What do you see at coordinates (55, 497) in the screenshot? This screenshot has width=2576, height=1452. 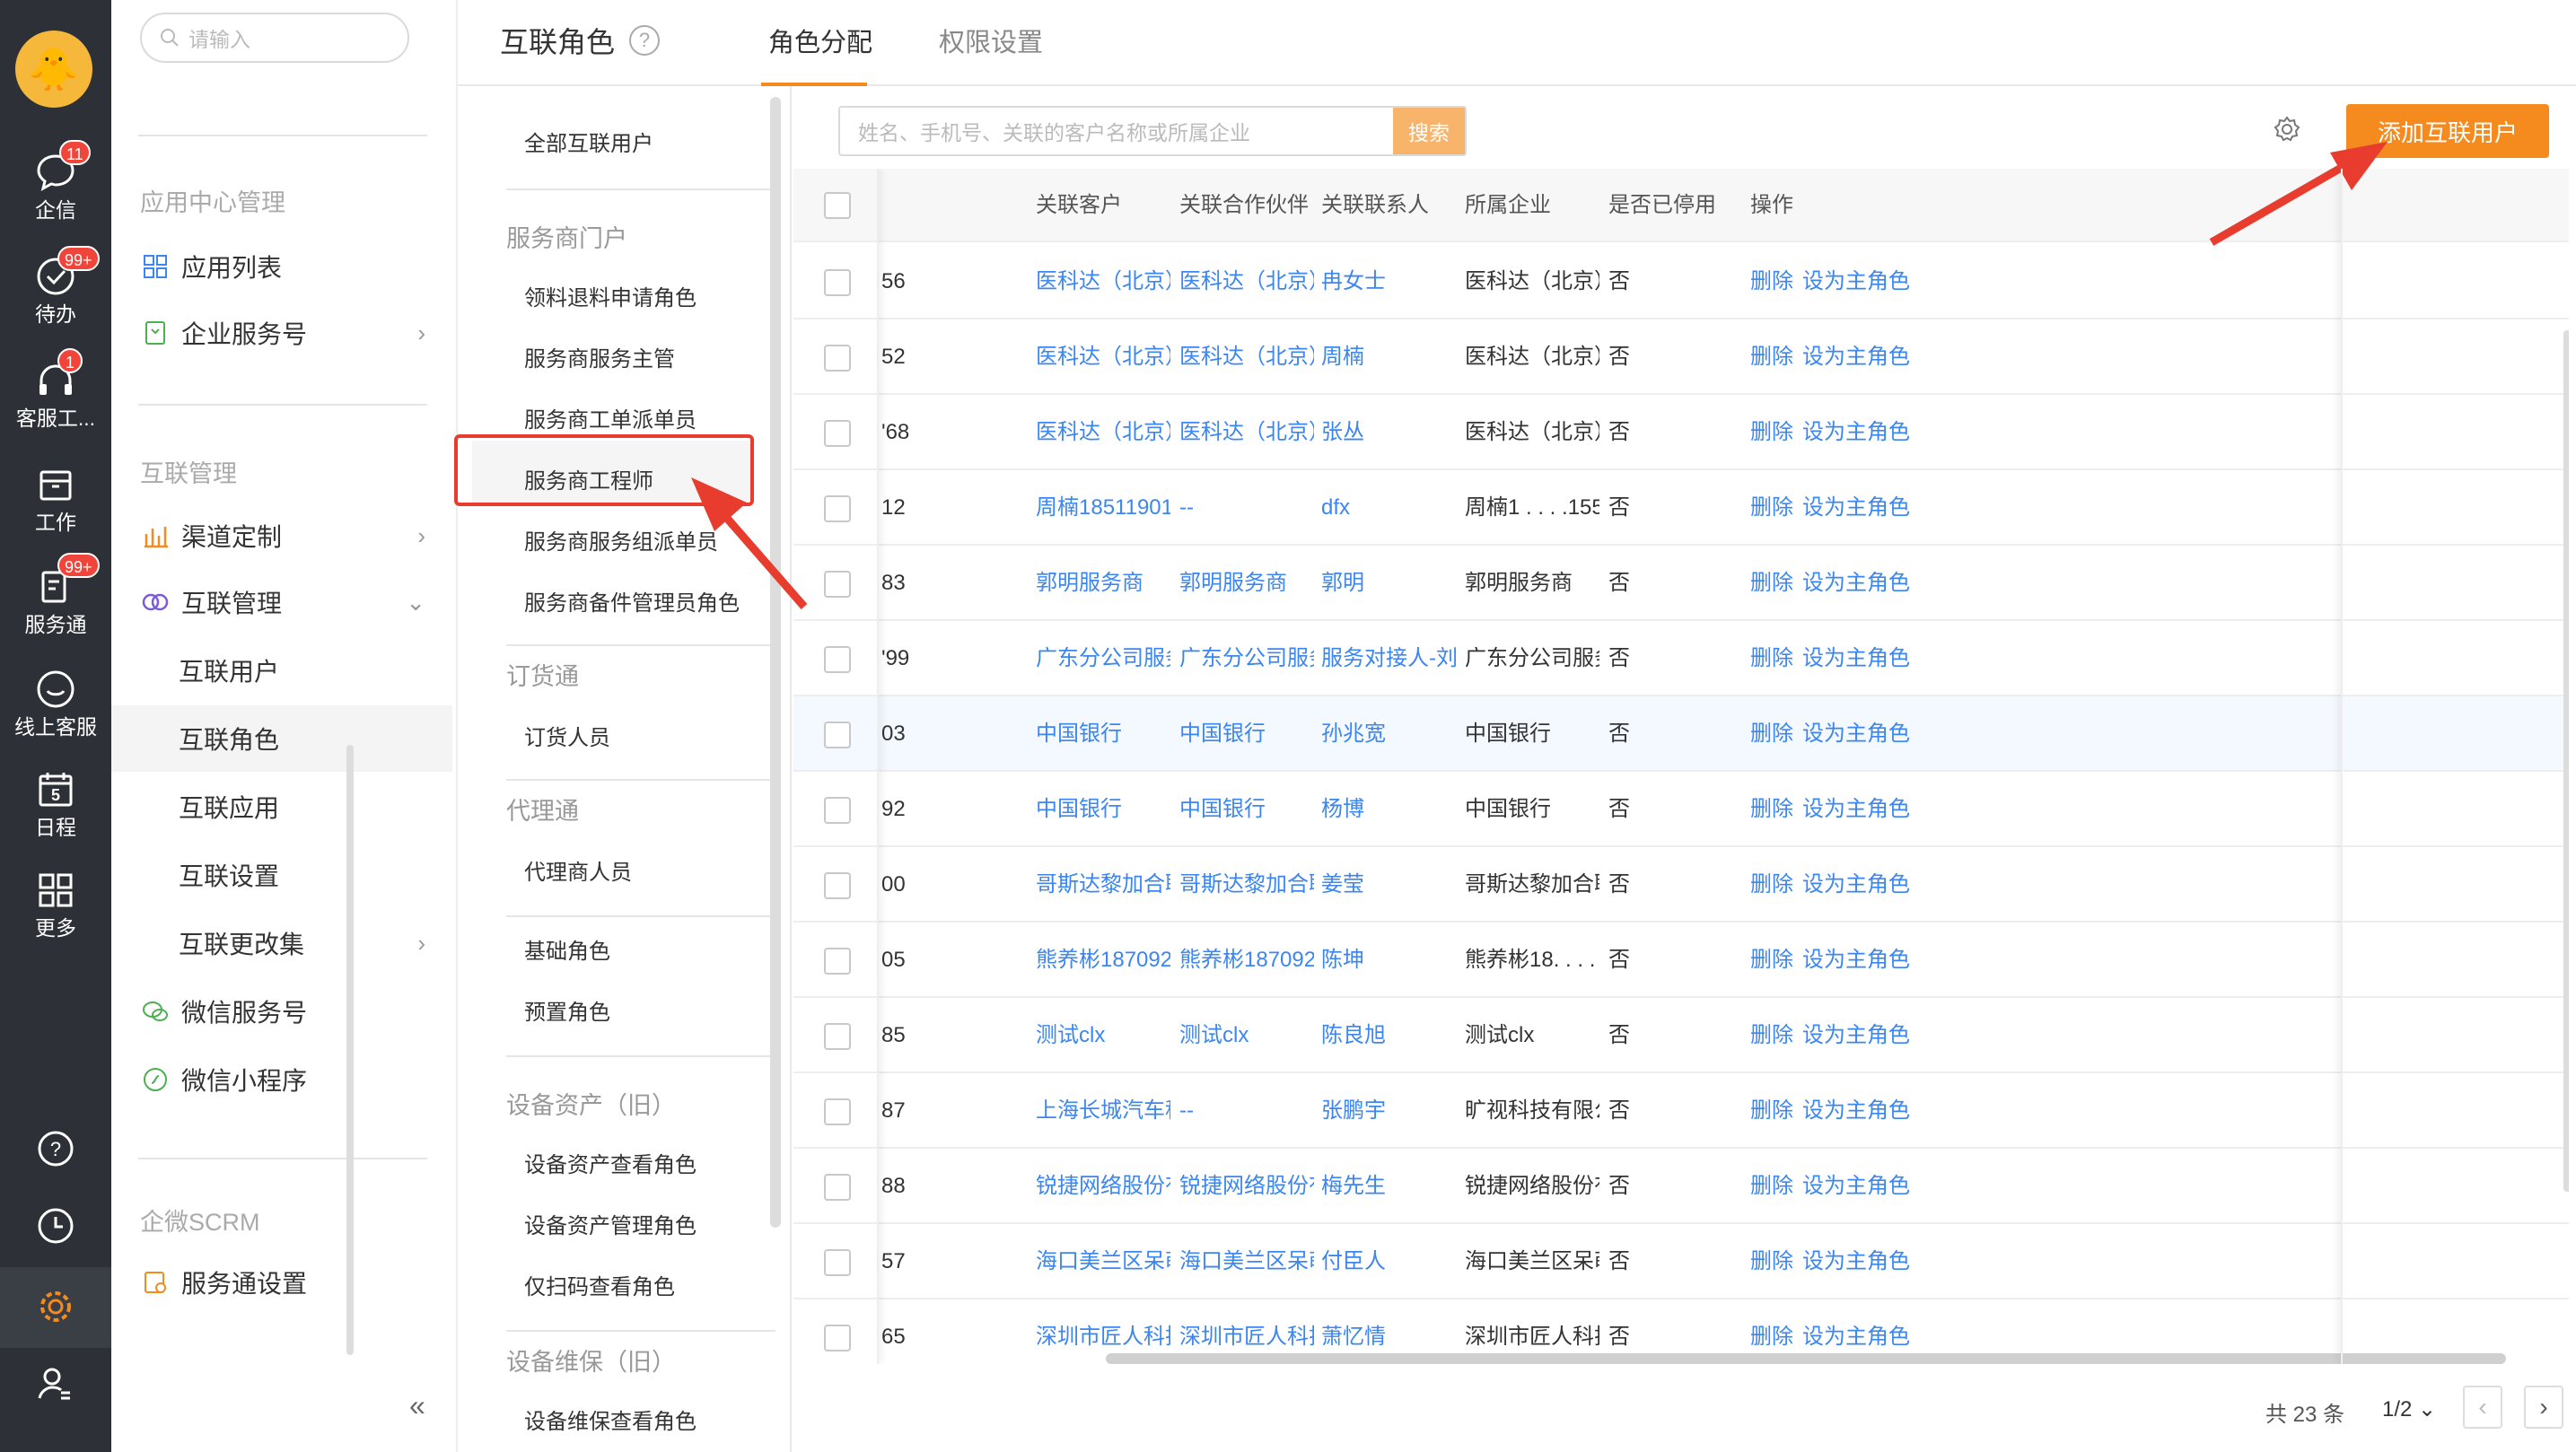 I see `rail-item-work: 工作` at bounding box center [55, 497].